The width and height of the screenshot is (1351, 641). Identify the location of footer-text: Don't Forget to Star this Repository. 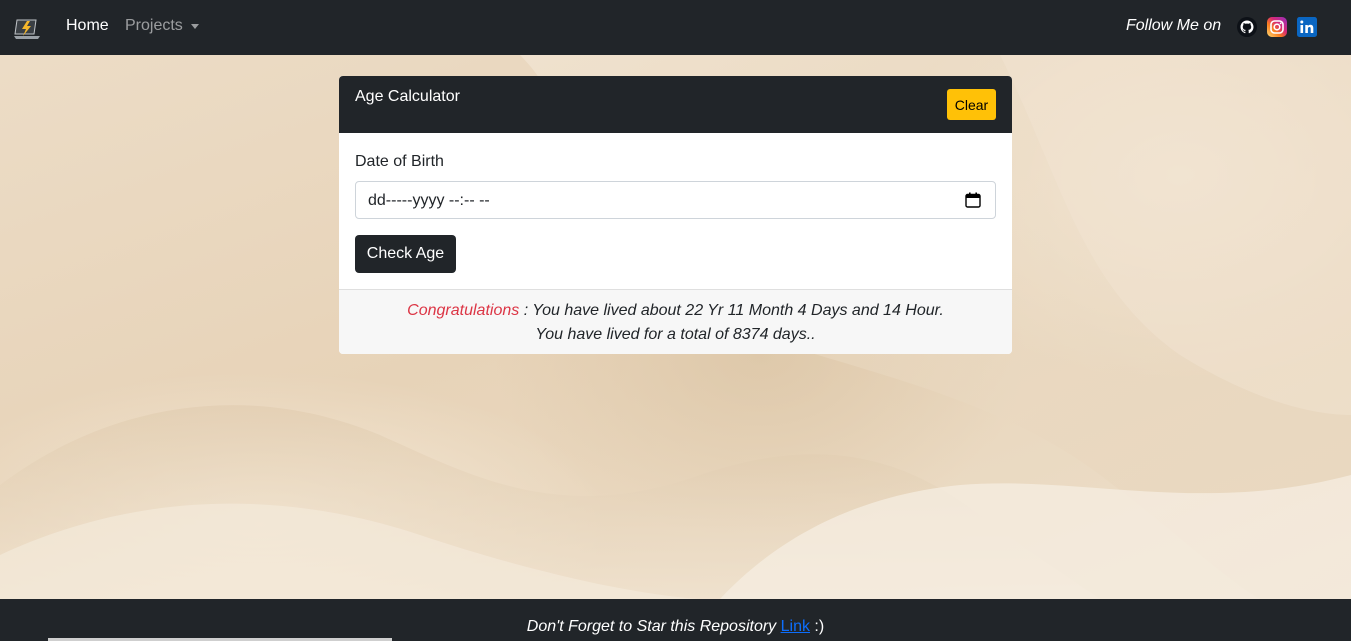
(653, 626).